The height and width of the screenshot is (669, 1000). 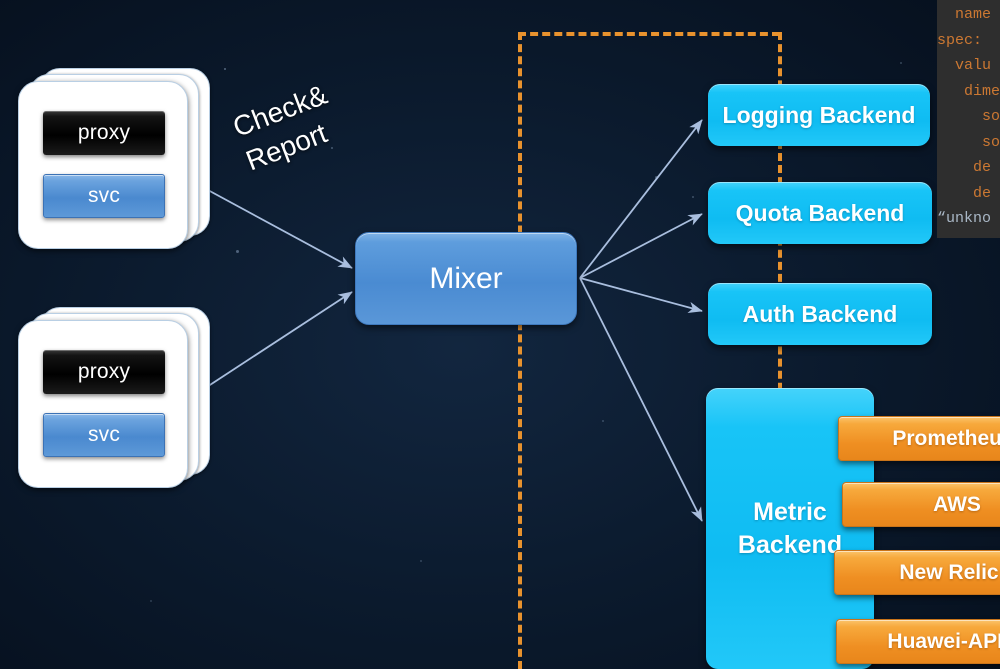 I want to click on backend-auth: Auth Backend, so click(x=820, y=314).